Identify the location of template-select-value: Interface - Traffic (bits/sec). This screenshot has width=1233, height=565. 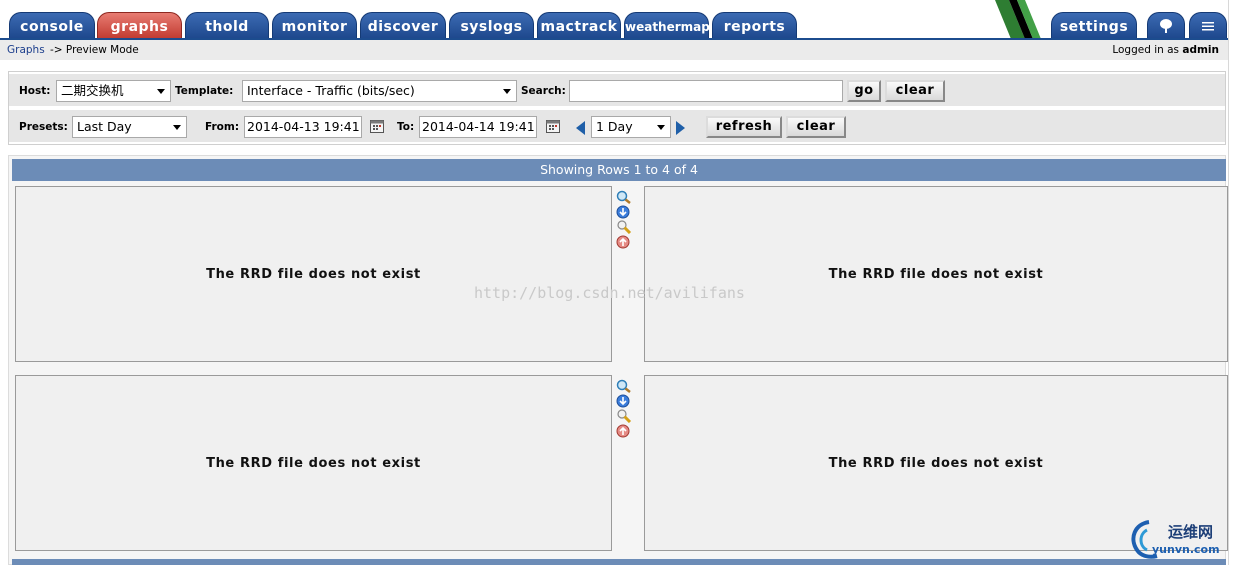
(331, 90).